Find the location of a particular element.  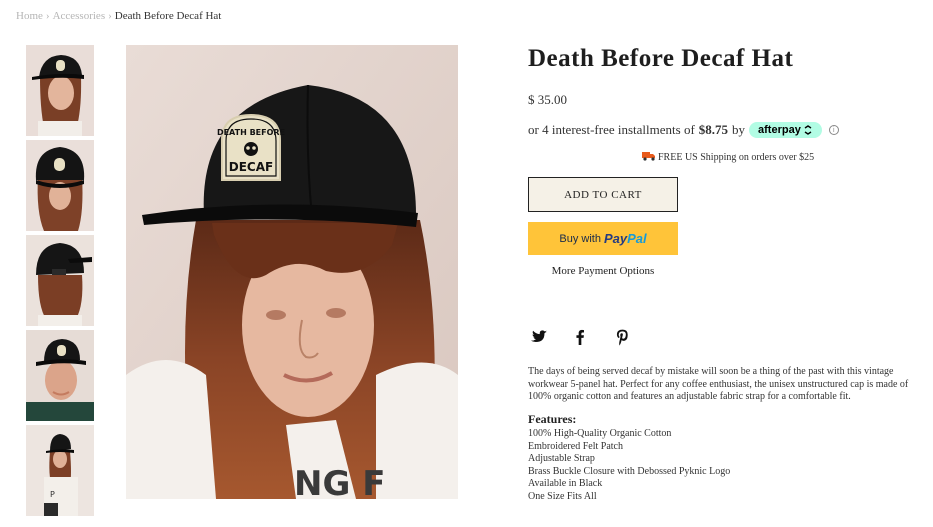

twitter-icon is located at coordinates (538, 337).